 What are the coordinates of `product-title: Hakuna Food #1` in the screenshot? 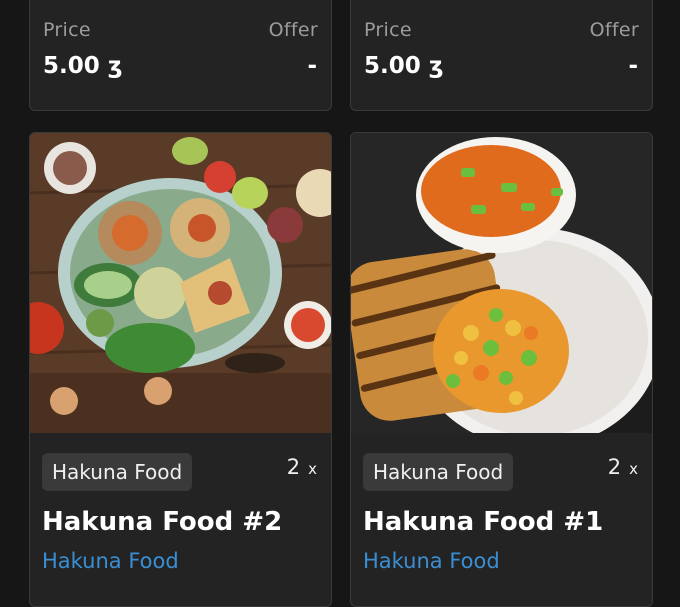 It's located at (483, 522).